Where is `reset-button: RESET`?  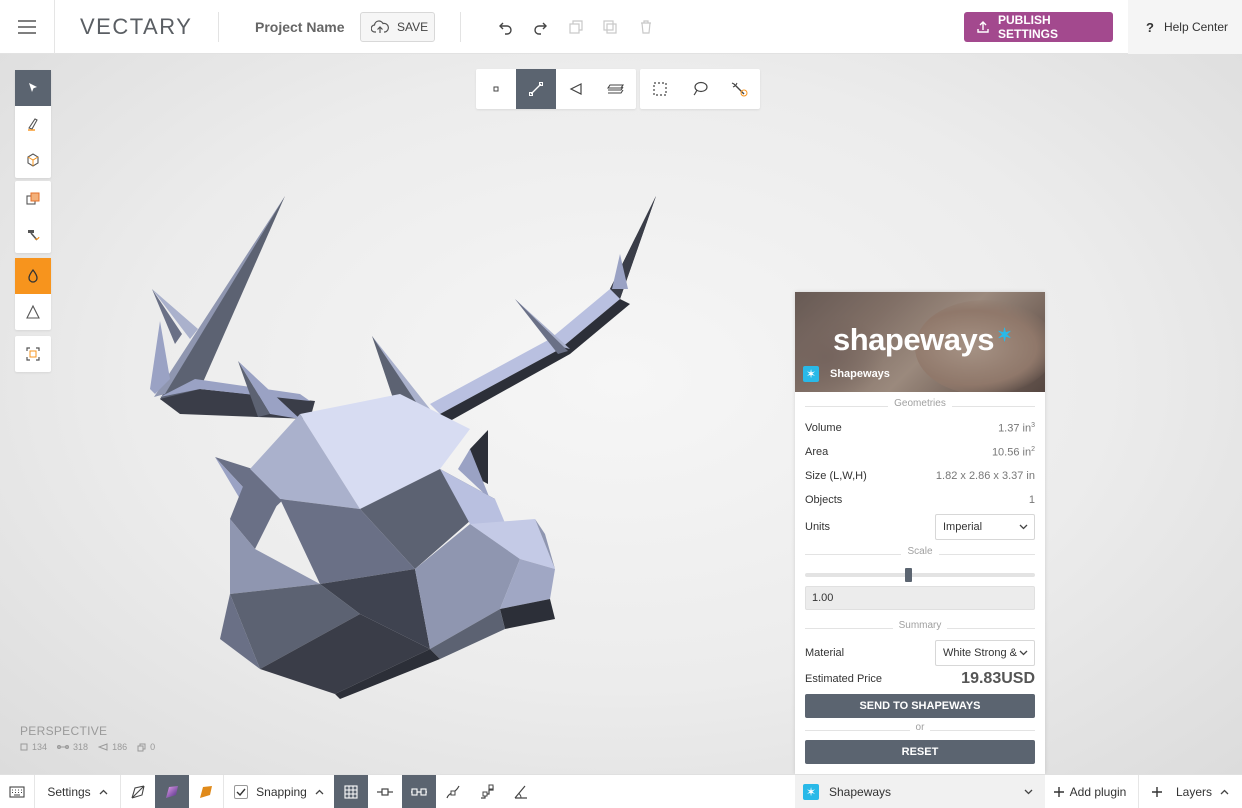 reset-button: RESET is located at coordinates (920, 752).